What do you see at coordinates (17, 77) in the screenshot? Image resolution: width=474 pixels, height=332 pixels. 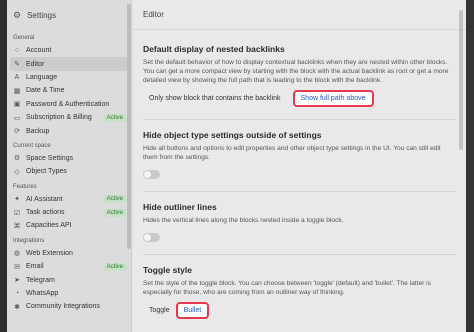 I see `language-icon: A` at bounding box center [17, 77].